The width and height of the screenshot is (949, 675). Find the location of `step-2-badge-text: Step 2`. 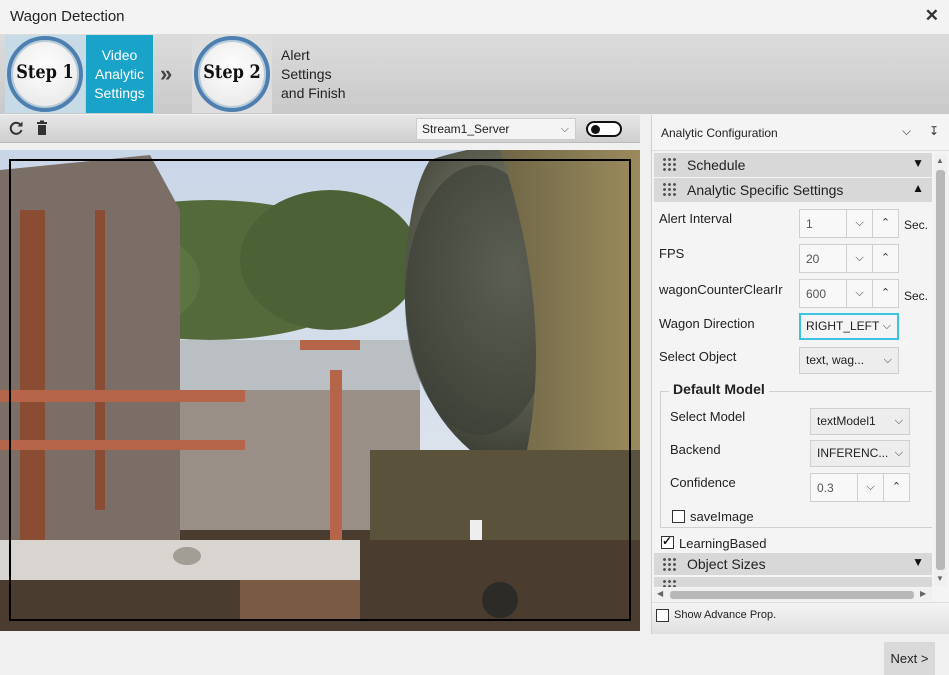

step-2-badge-text: Step 2 is located at coordinates (232, 72).